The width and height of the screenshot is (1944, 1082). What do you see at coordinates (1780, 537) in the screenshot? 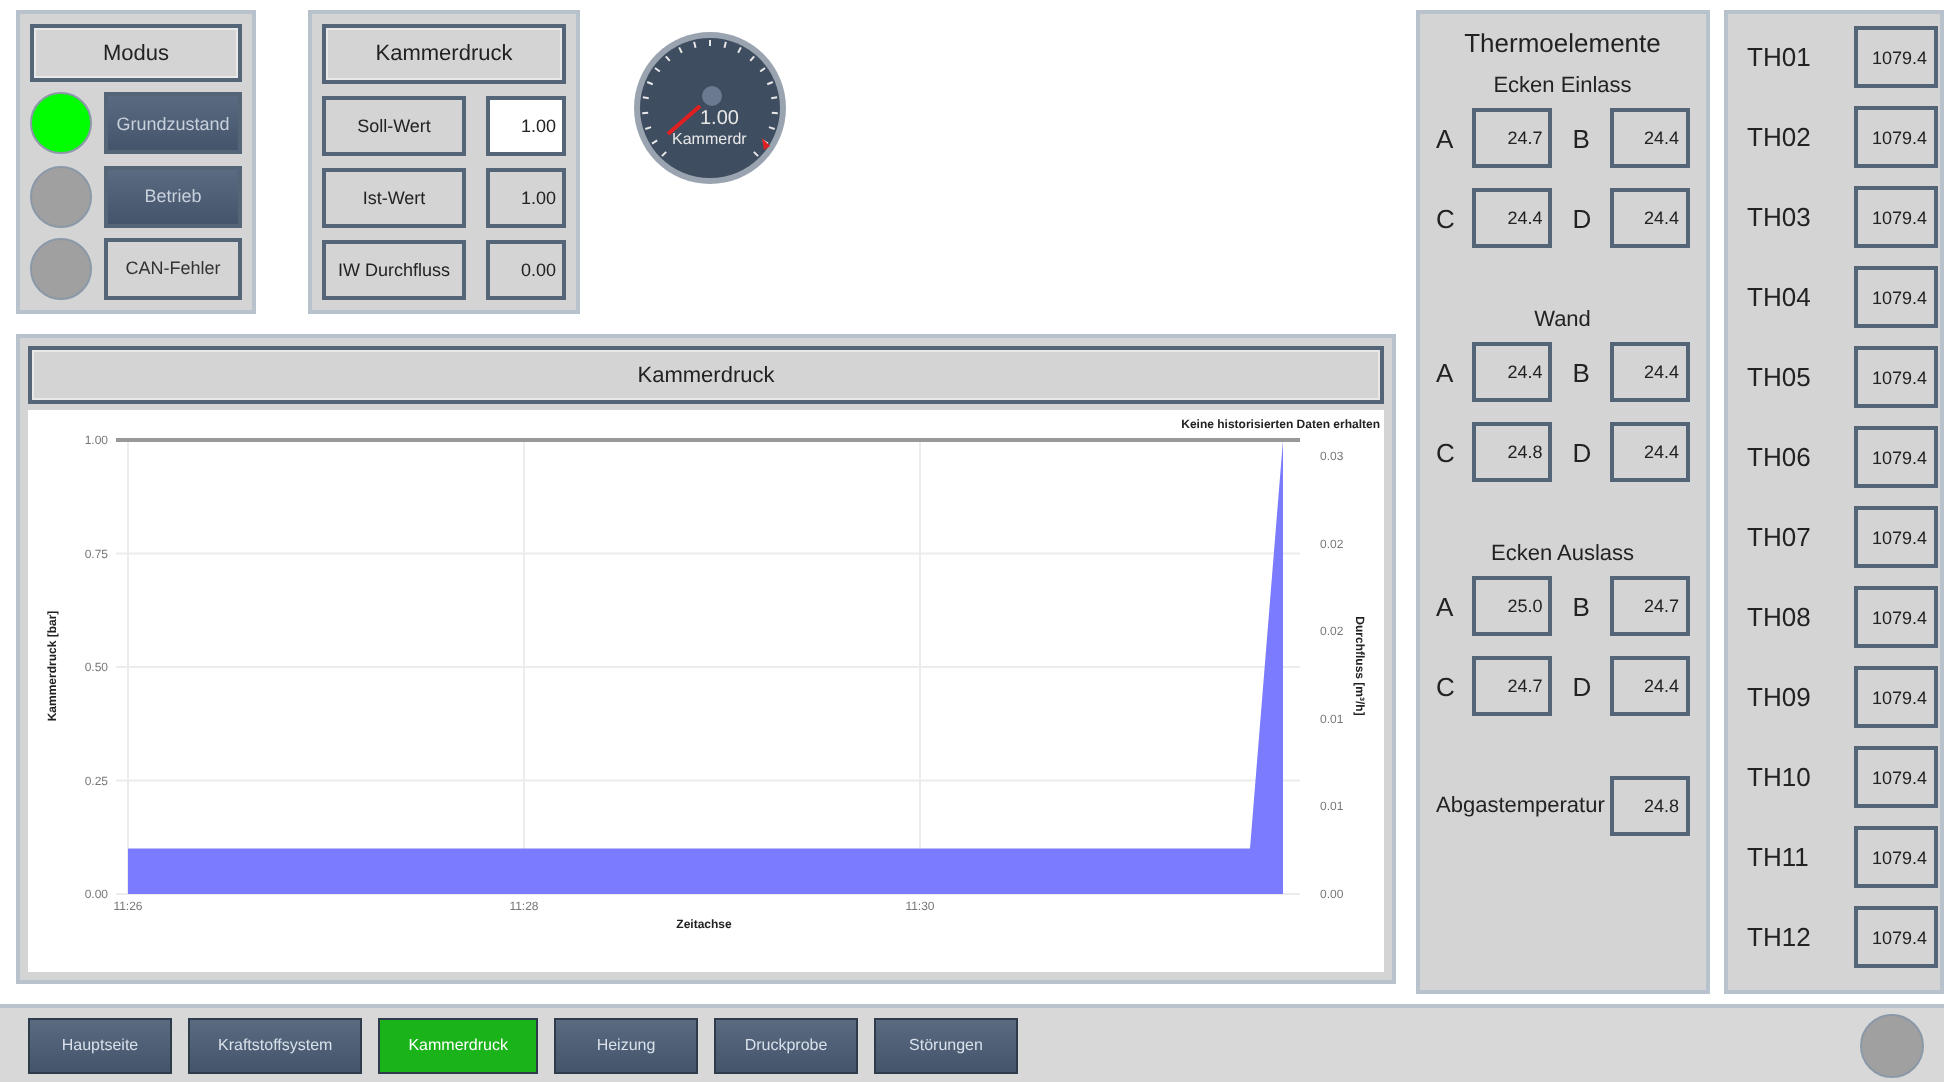
I see `sensor-label: TH07` at bounding box center [1780, 537].